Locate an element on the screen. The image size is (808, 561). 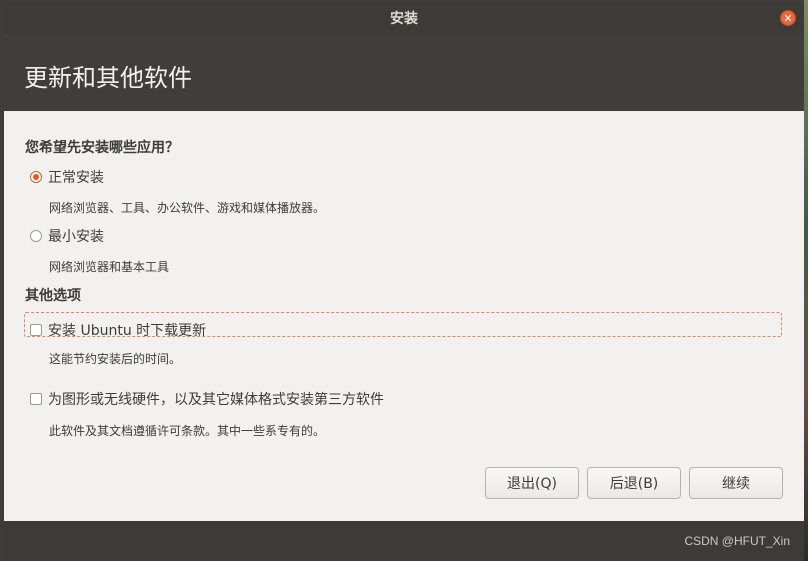
checkbox-third-party-software: 为图形或无线硬件，以及其它媒体格式安装第三方软件 is located at coordinates (207, 399).